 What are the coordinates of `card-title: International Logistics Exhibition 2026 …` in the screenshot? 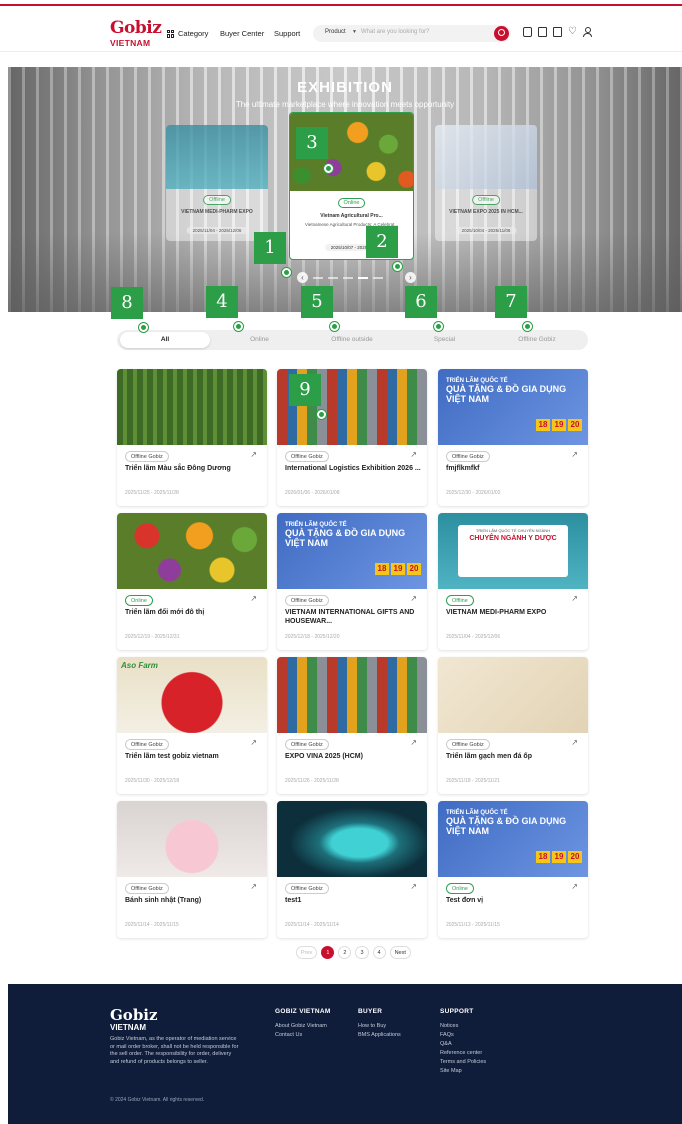 It's located at (353, 468).